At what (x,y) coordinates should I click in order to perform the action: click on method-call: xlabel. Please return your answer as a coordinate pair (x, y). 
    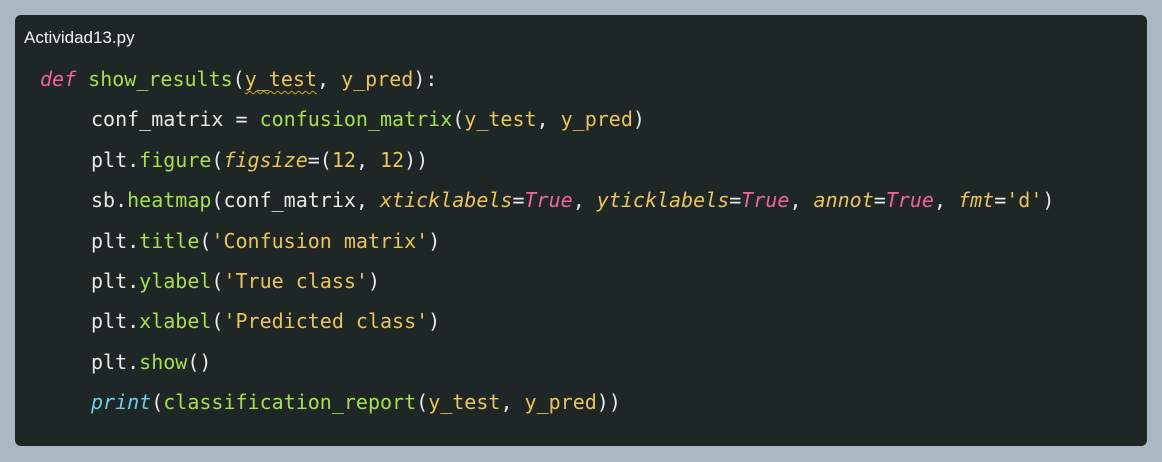
    Looking at the image, I should click on (175, 321).